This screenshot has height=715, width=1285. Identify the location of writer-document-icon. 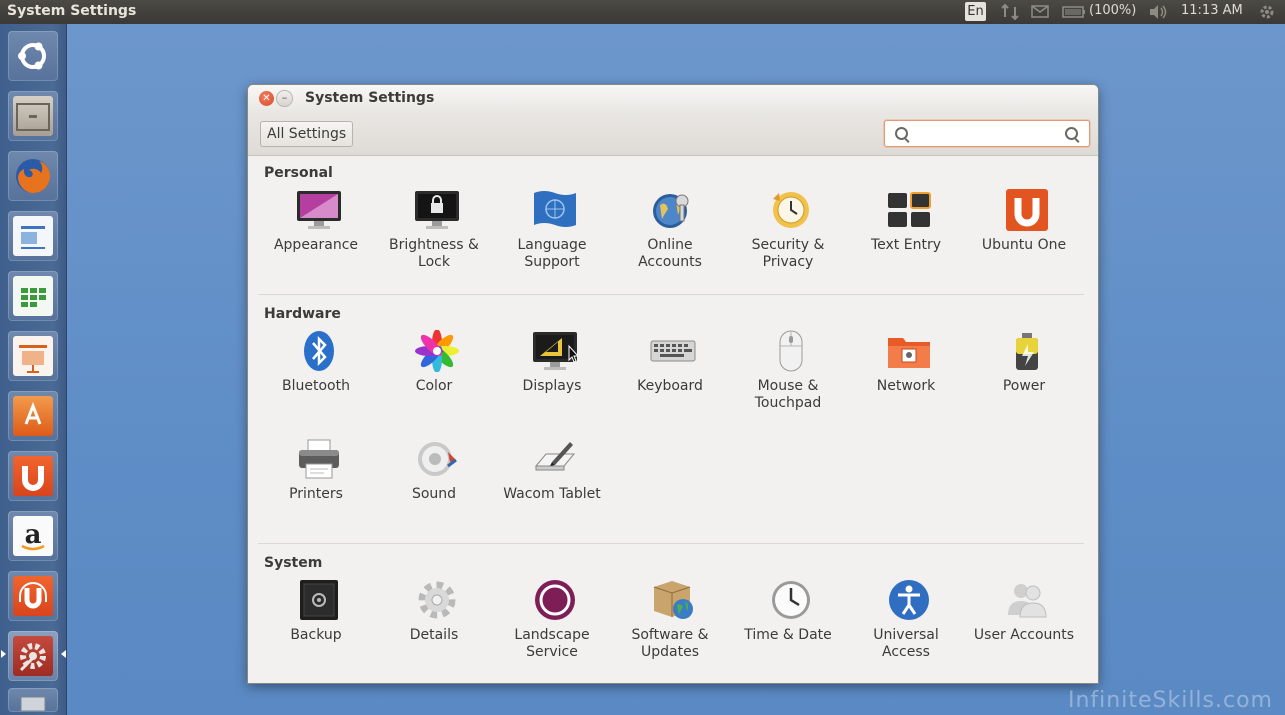
(33, 236).